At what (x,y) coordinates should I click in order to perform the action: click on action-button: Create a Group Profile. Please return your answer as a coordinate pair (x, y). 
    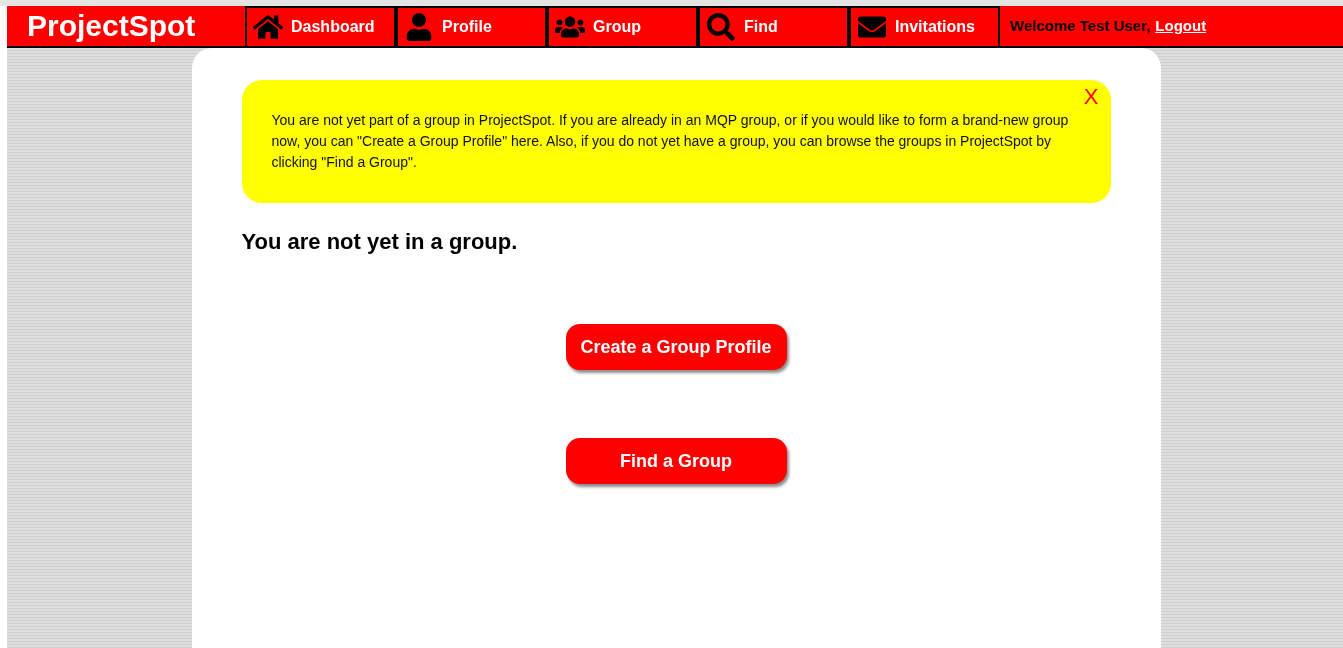
    Looking at the image, I should click on (676, 347).